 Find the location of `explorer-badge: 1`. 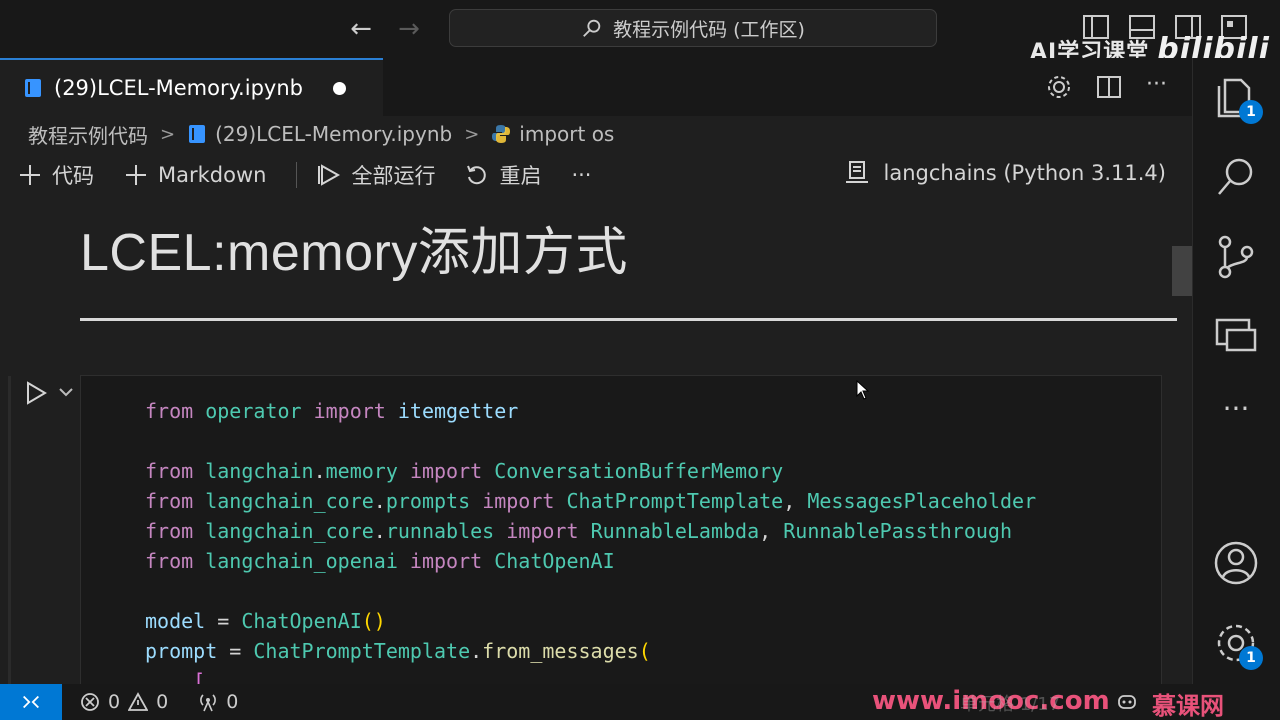

explorer-badge: 1 is located at coordinates (1251, 112).